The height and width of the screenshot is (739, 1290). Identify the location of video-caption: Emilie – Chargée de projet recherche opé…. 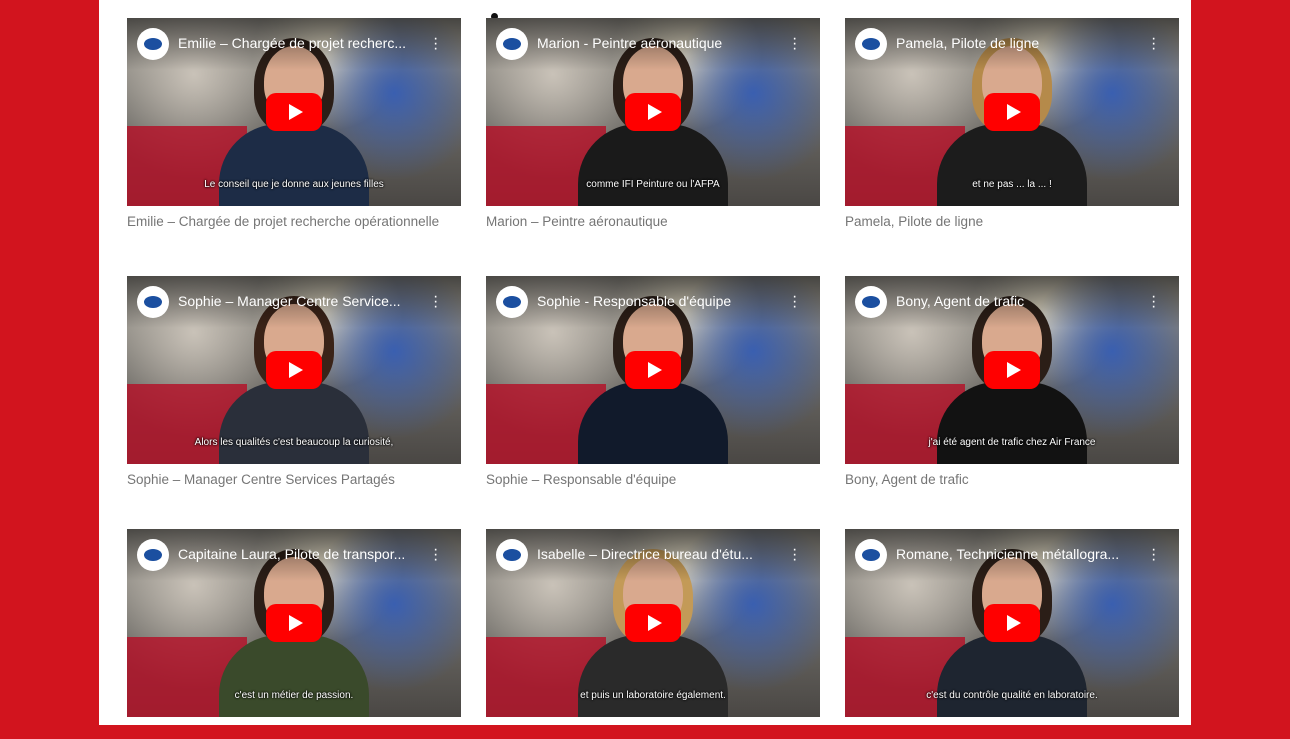
(283, 221).